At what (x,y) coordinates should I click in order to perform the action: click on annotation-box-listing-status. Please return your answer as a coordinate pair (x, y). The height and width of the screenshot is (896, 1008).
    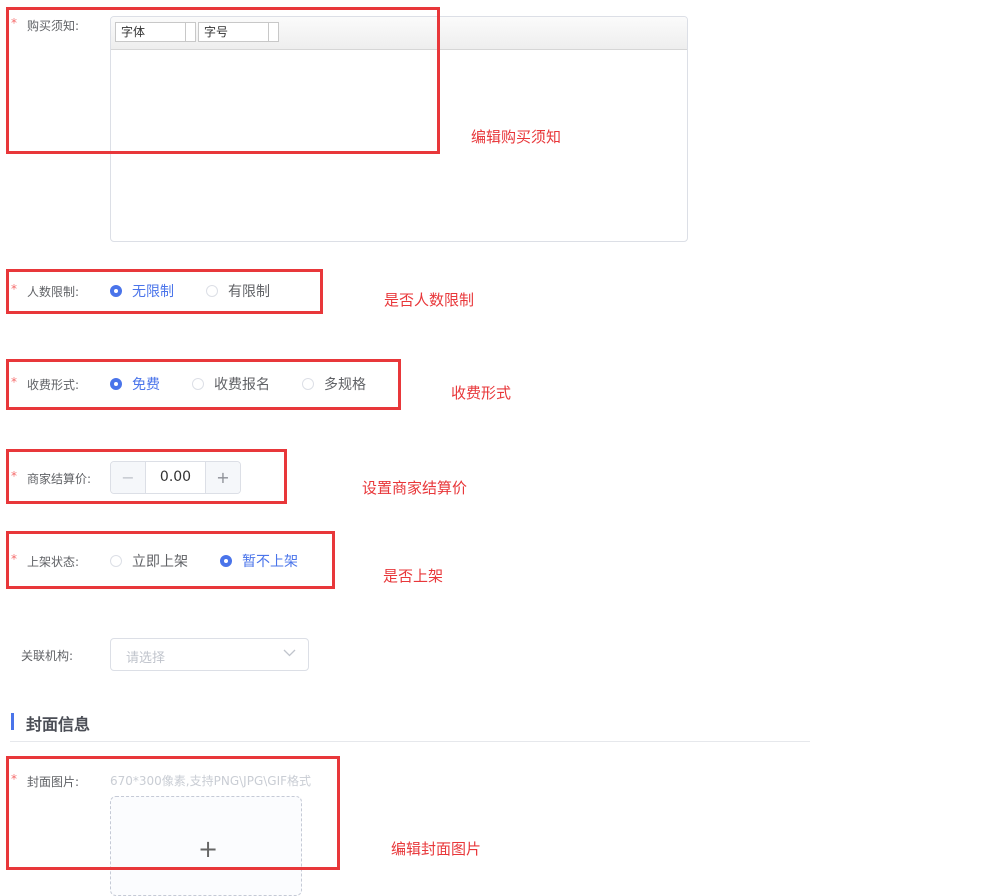
    Looking at the image, I should click on (170, 560).